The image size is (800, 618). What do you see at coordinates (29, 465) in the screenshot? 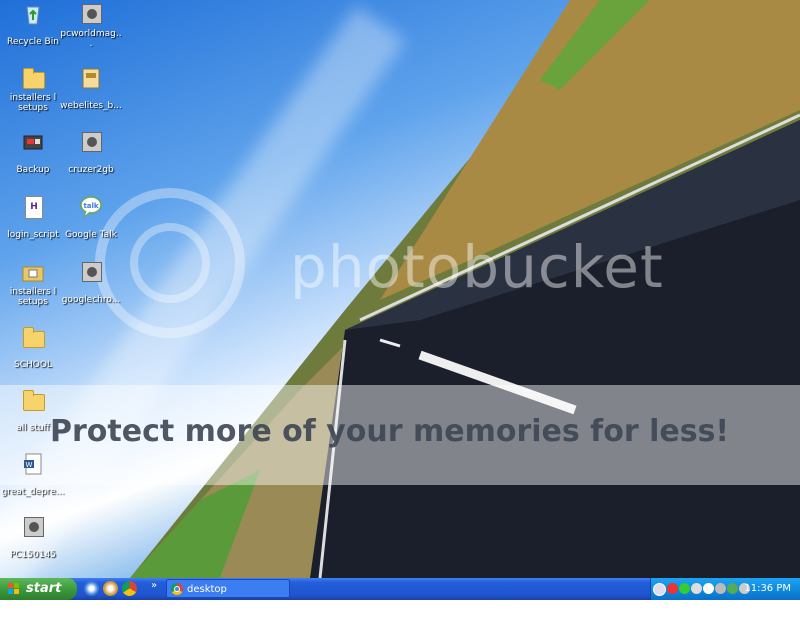
I see `svg-text: W` at bounding box center [29, 465].